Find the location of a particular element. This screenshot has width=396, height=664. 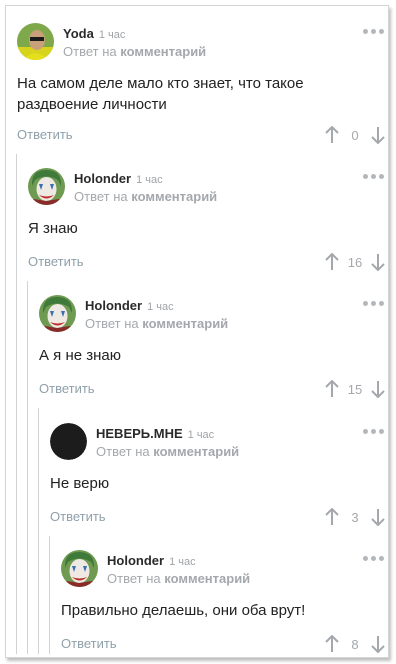

comment-text-line: А я не знаю is located at coordinates (80, 355).